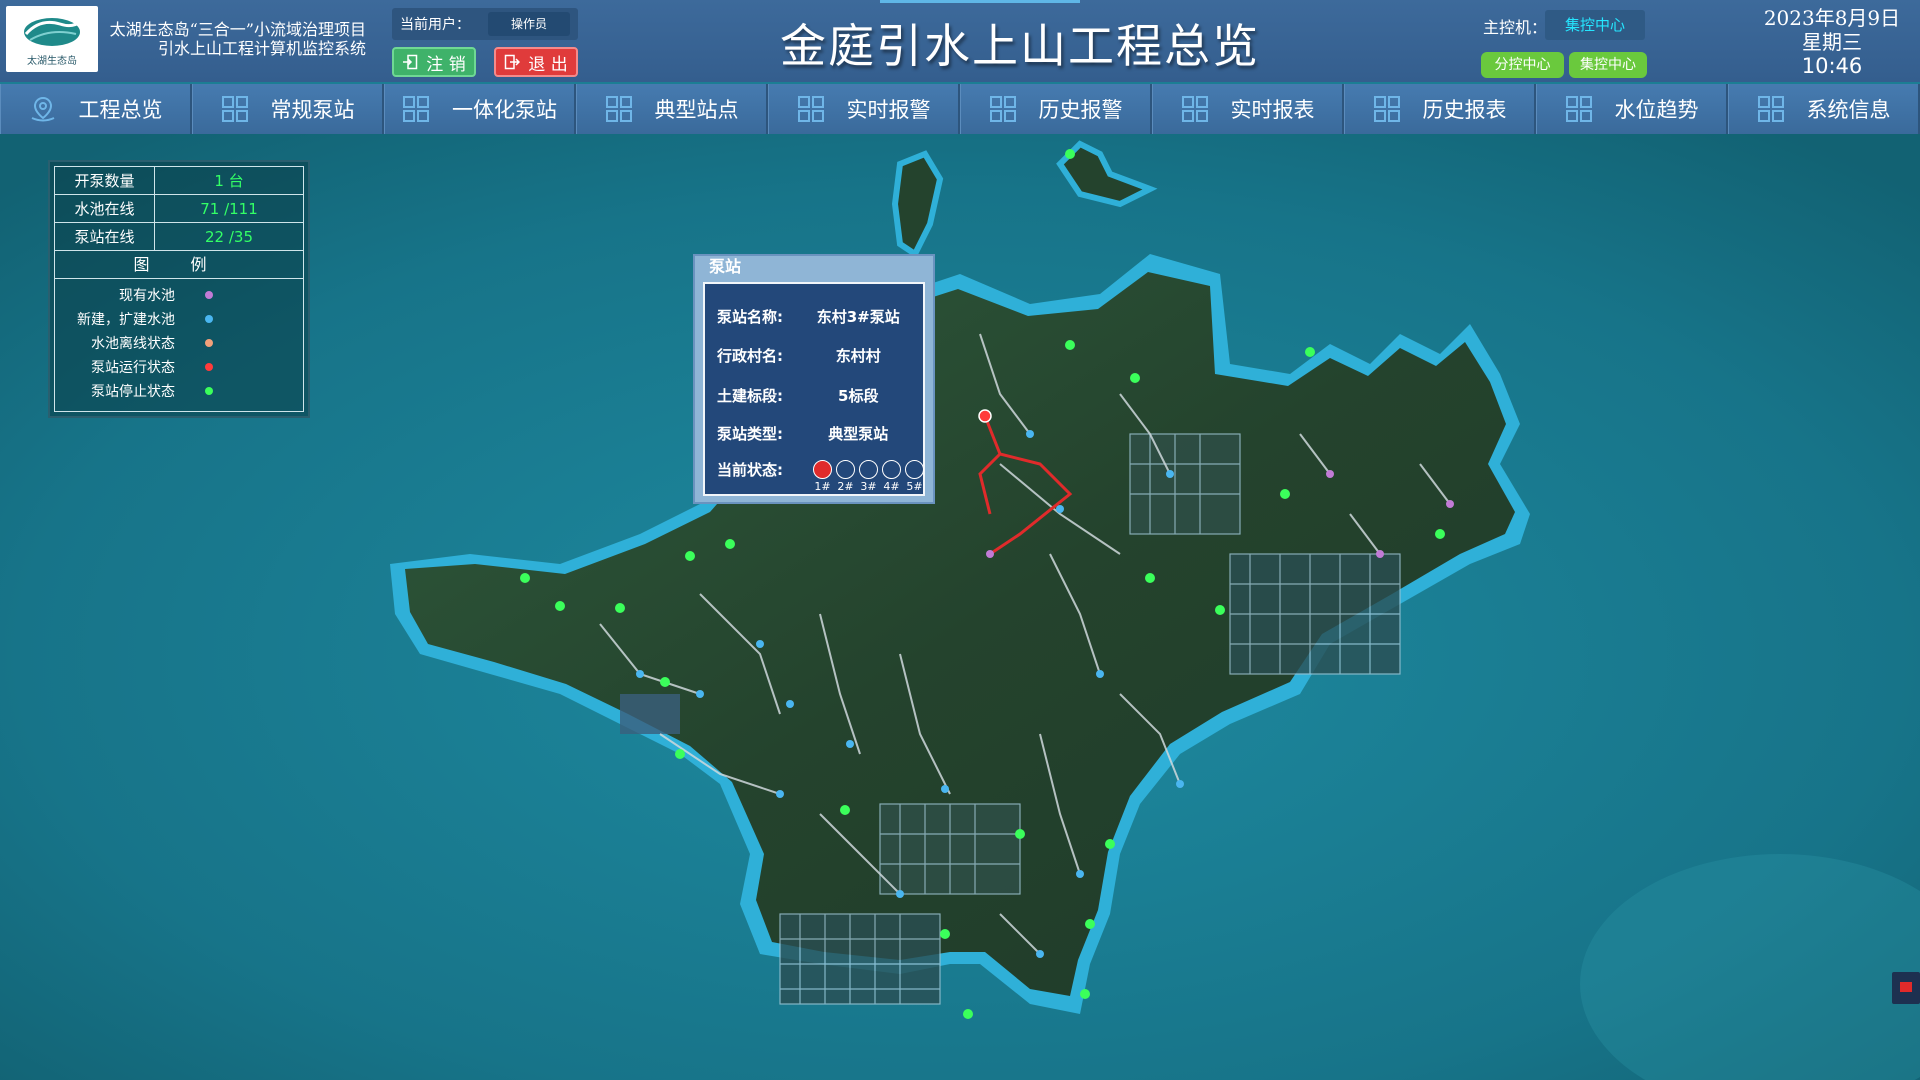 This screenshot has width=1920, height=1080. I want to click on popup-row: 土建标段: 5标段, so click(812, 395).